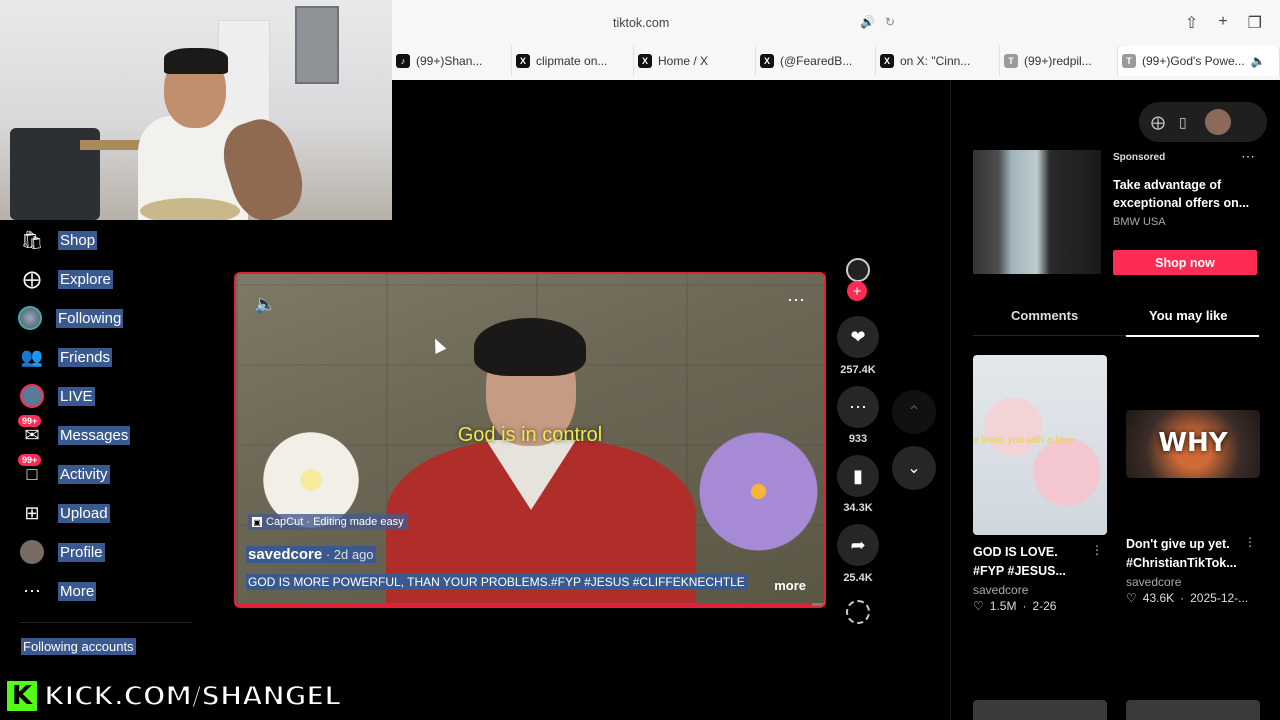 The image size is (1280, 720). I want to click on sidebar-item-profile: Profile, so click(62, 552).